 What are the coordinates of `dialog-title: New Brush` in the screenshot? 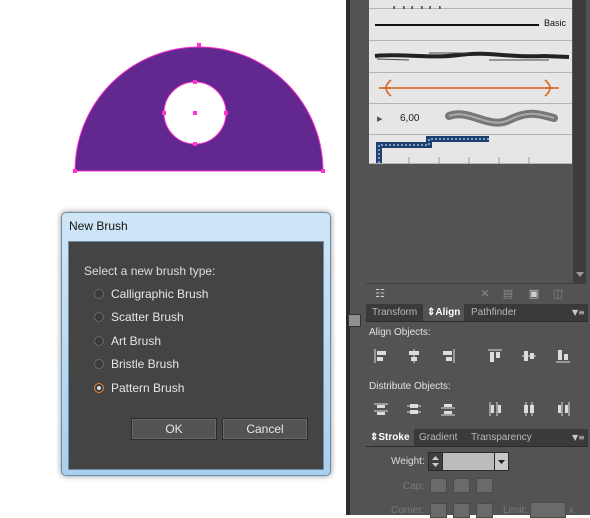 It's located at (98, 226).